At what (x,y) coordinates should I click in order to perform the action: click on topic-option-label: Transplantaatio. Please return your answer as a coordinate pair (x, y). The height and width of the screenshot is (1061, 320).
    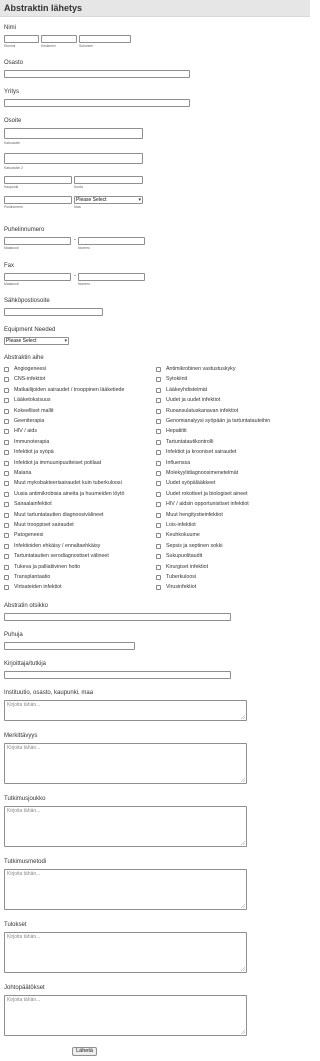
    Looking at the image, I should click on (32, 577).